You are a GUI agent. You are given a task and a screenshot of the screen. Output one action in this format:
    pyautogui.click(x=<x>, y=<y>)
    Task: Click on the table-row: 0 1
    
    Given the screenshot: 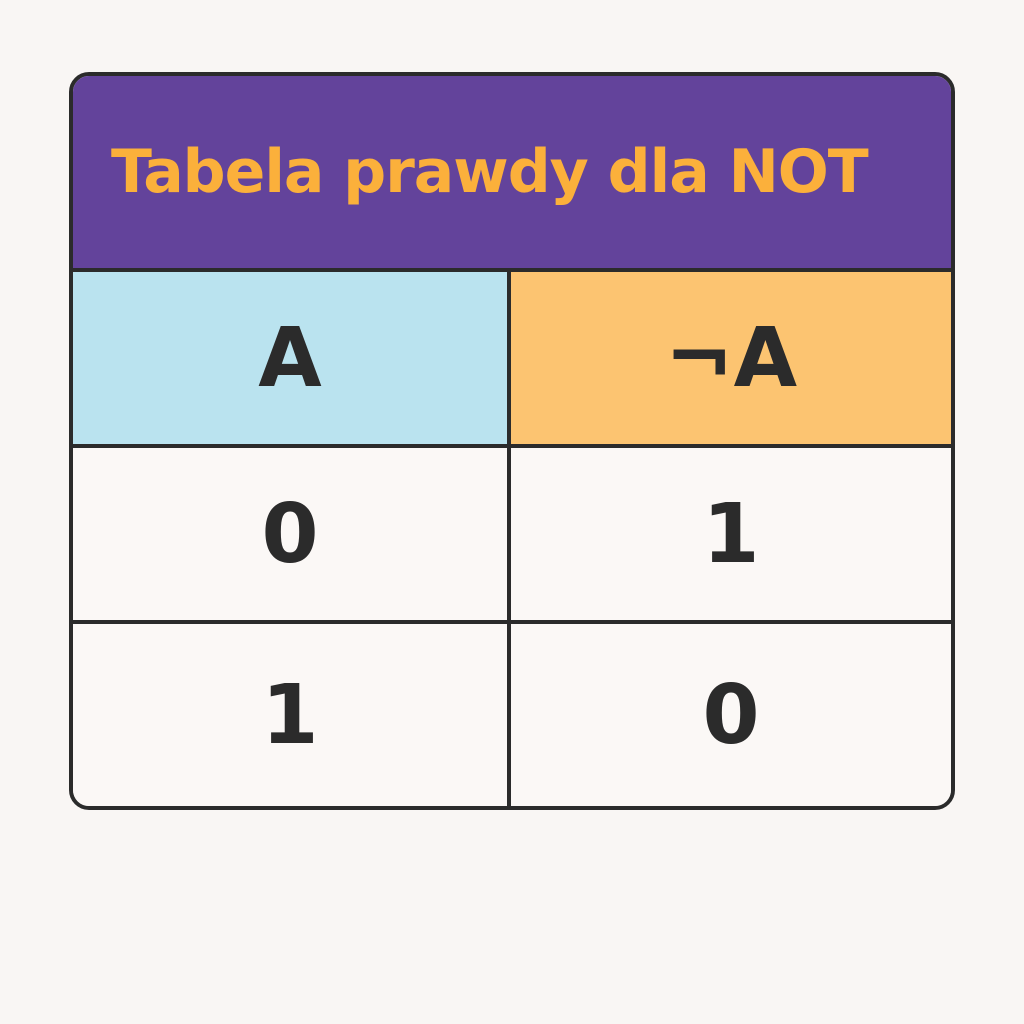 What is the action you would take?
    pyautogui.click(x=512, y=536)
    